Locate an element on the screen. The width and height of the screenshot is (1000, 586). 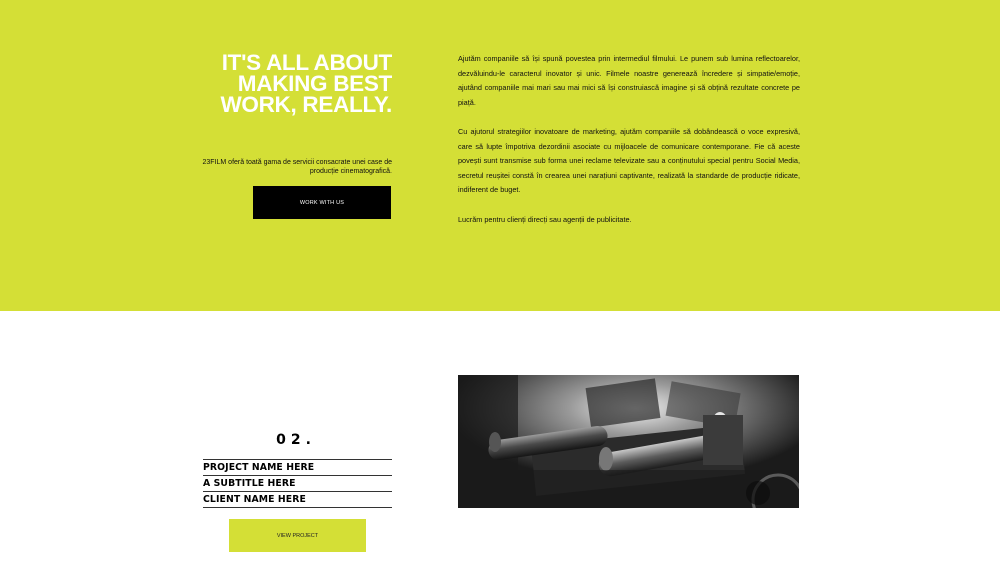
project-subtitle: A SUBTITLE HERE is located at coordinates (297, 483).